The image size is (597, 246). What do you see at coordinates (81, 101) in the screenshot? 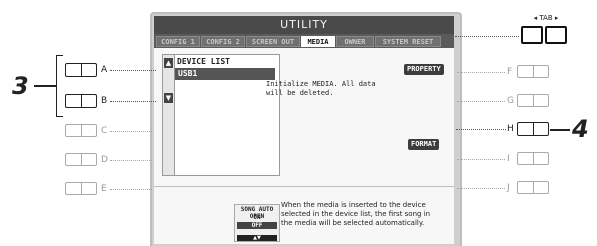
I see `button-b` at bounding box center [81, 101].